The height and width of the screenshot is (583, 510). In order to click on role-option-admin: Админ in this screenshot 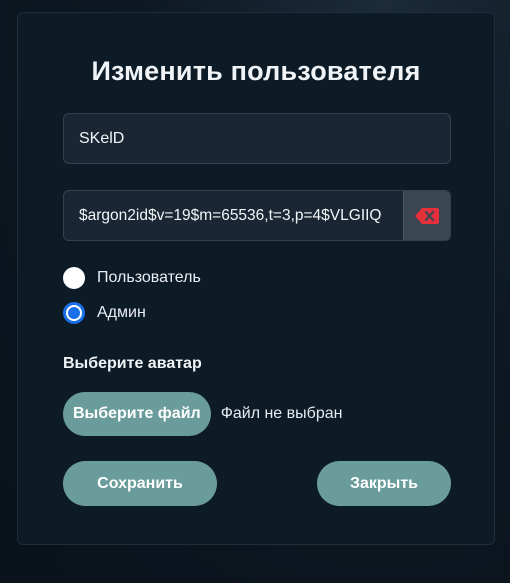, I will do `click(104, 313)`.